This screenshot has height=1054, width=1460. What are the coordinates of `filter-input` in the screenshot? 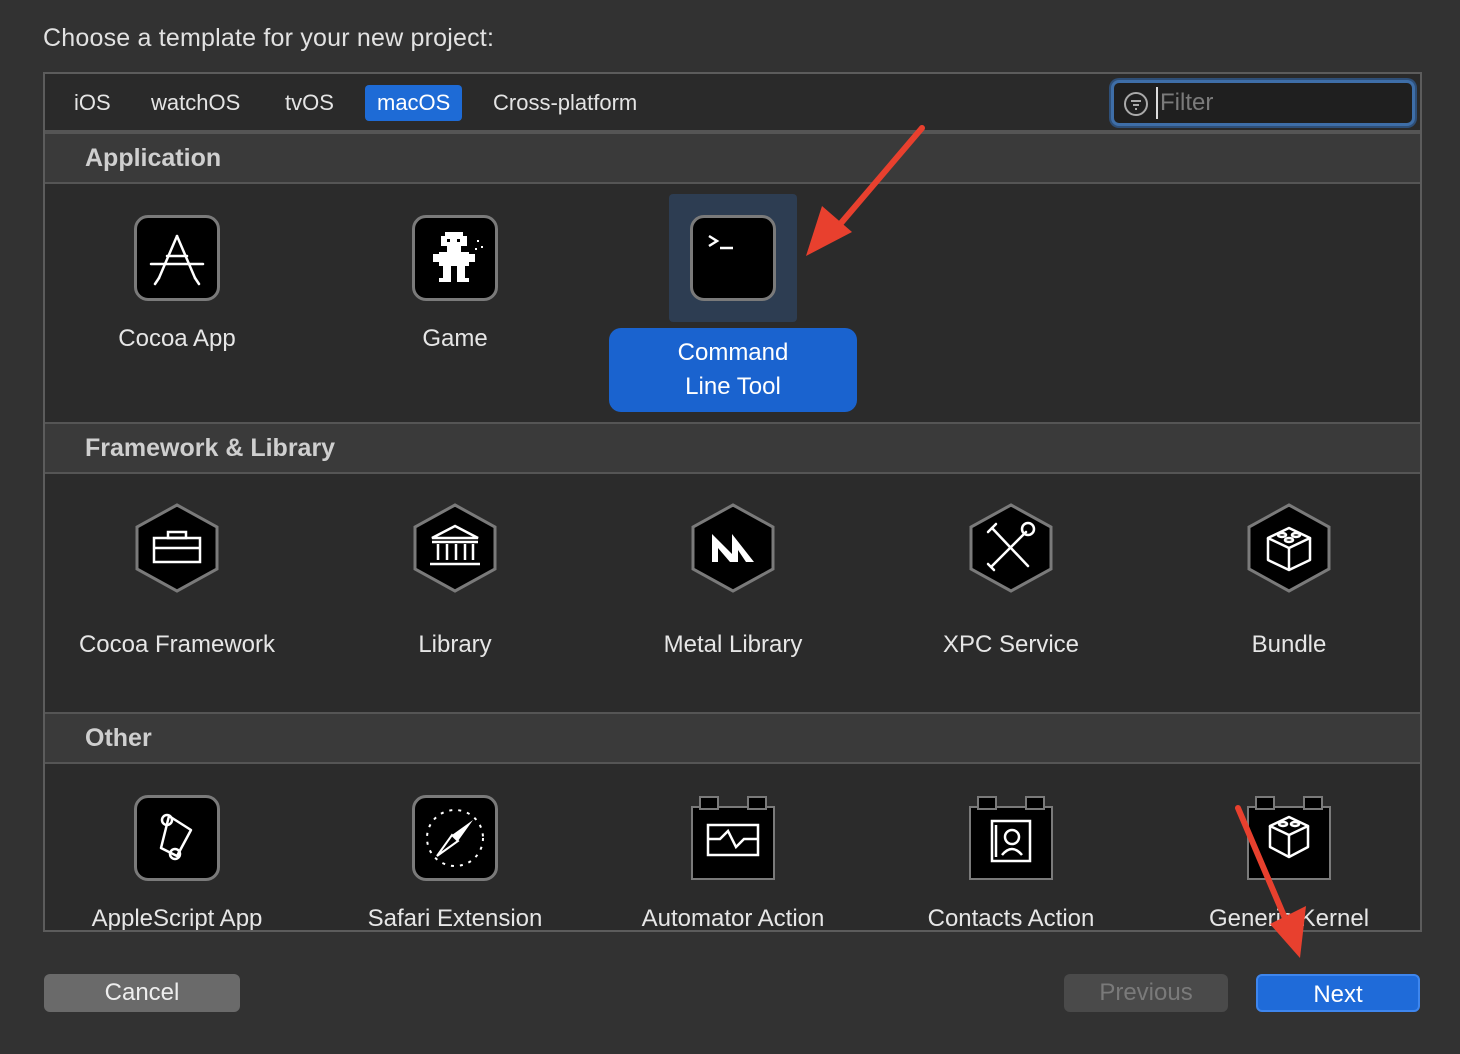 It's located at (1276, 103).